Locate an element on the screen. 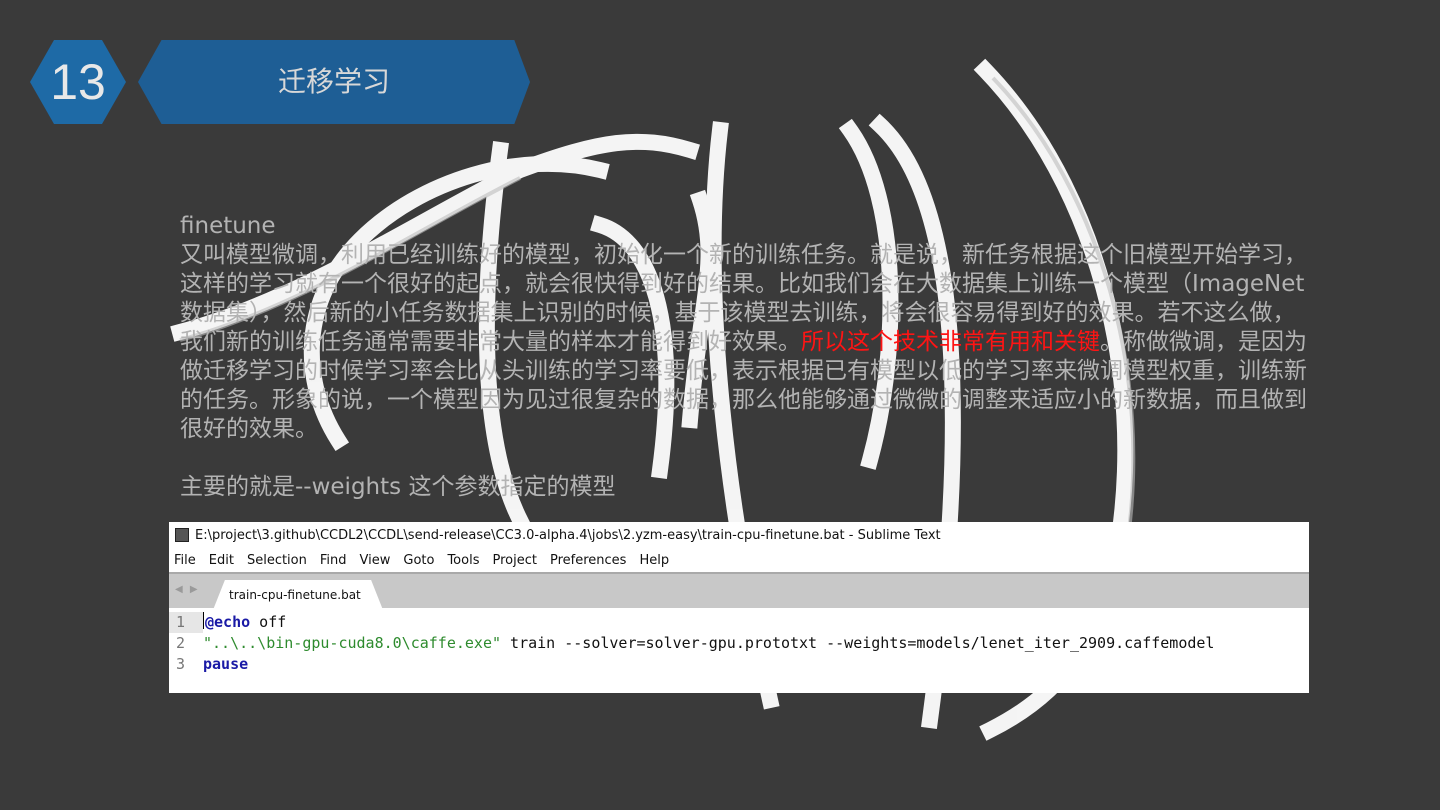 This screenshot has height=810, width=1440. code-line: 1 @echo off is located at coordinates (739, 622).